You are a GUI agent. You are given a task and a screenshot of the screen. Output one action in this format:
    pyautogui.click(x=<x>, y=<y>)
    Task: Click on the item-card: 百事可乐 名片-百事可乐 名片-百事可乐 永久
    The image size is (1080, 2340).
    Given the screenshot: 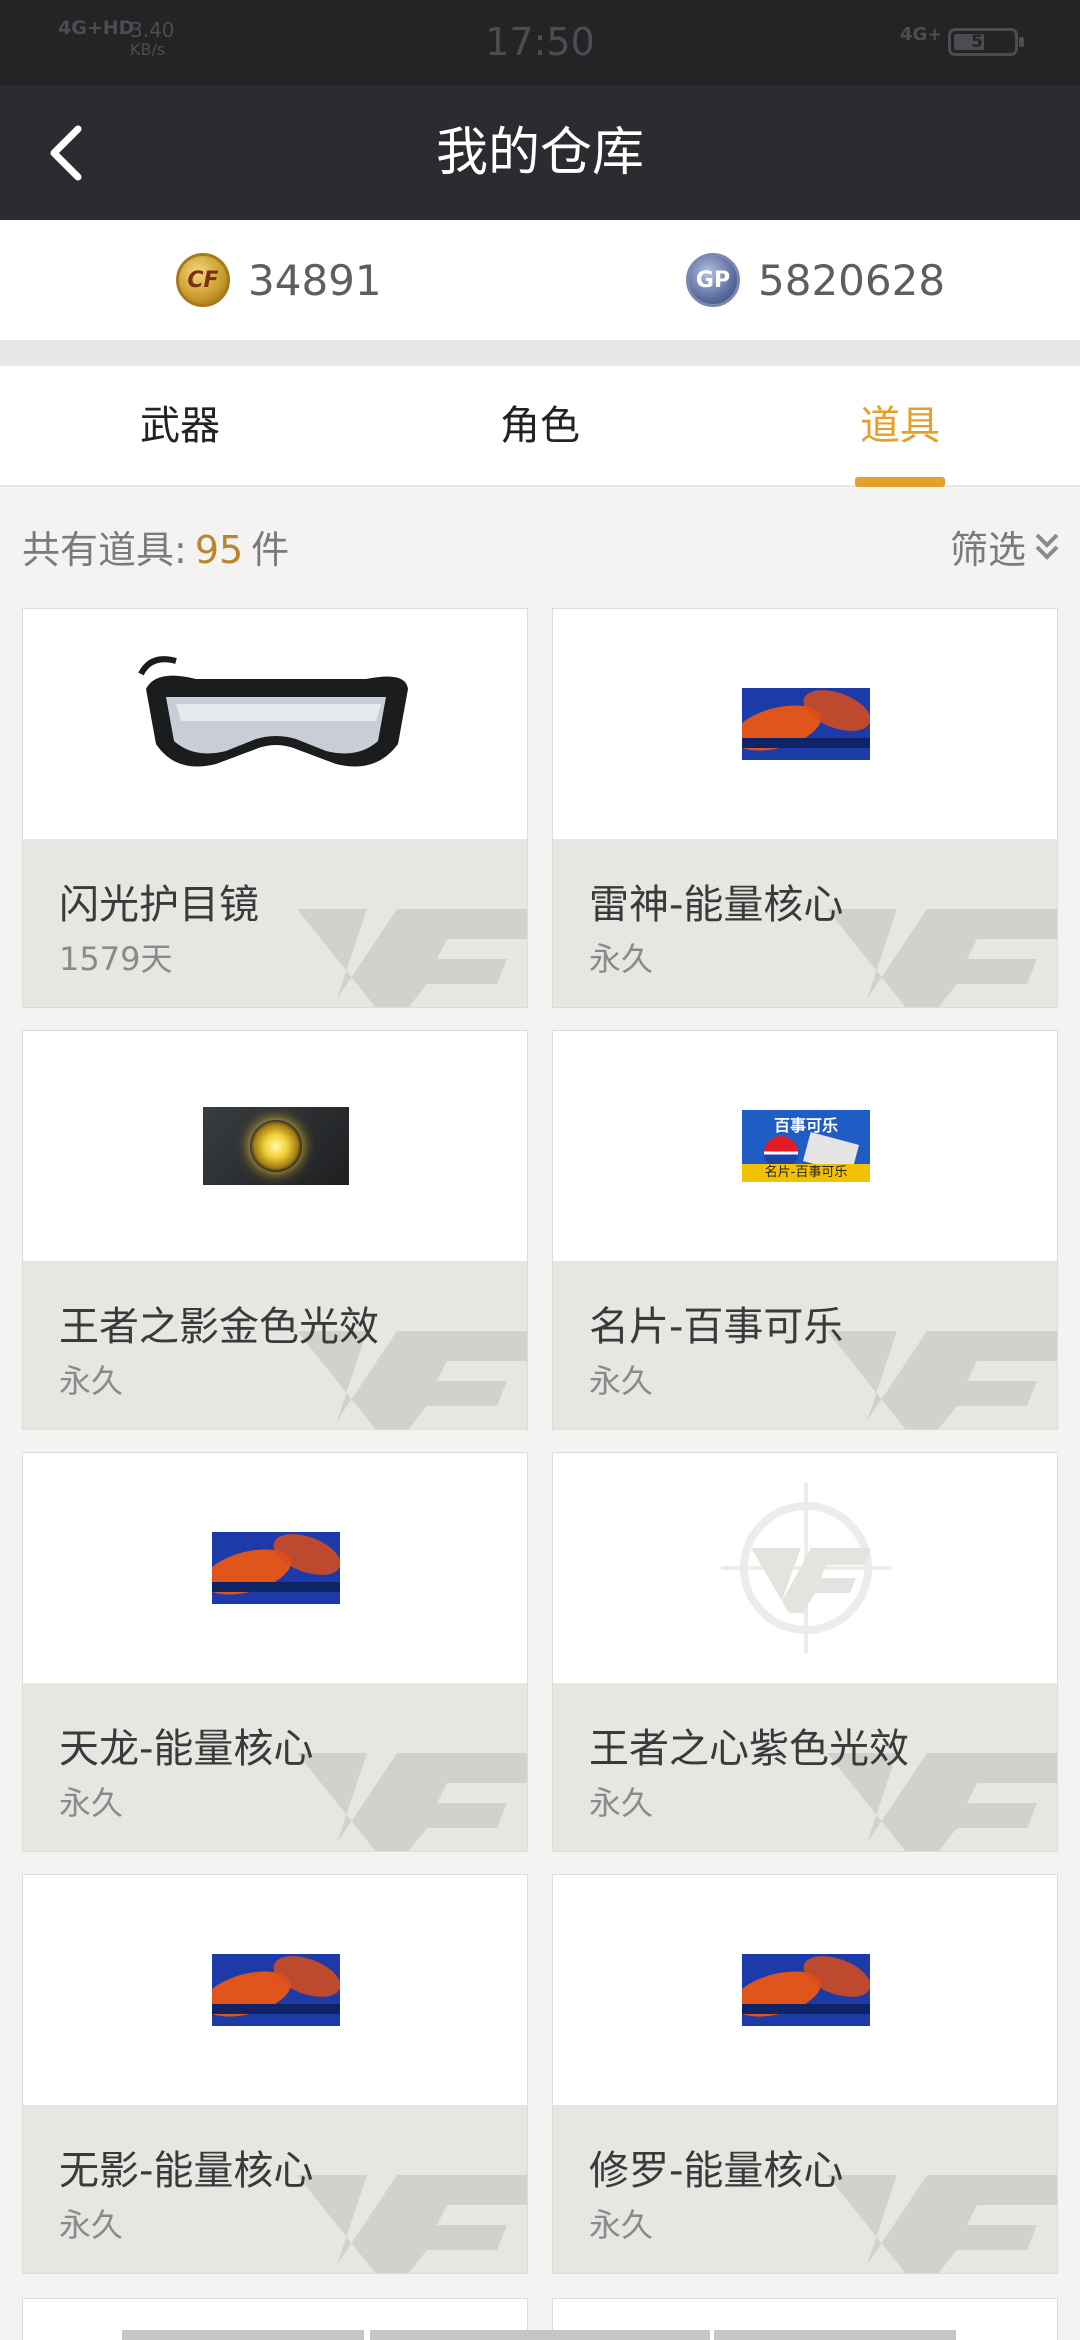 What is the action you would take?
    pyautogui.click(x=805, y=1230)
    